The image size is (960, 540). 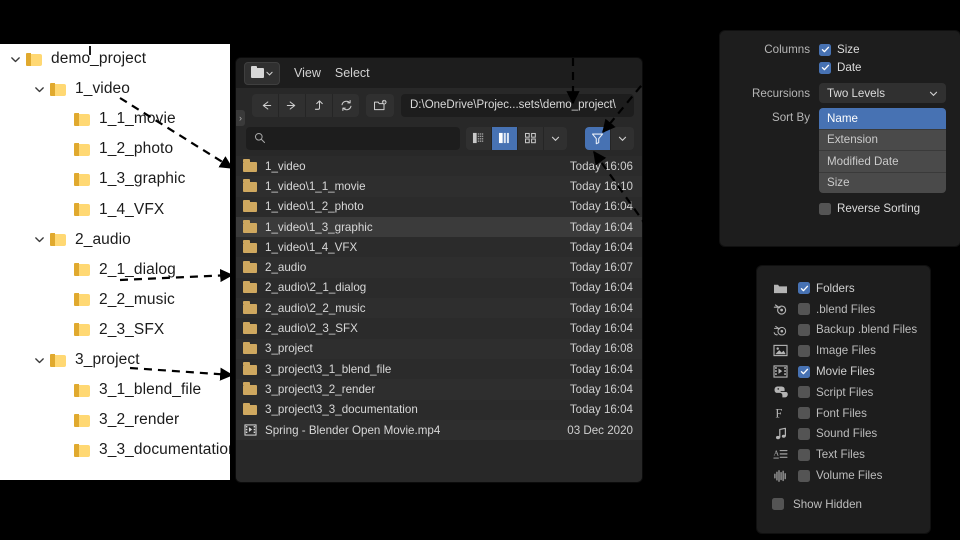 I want to click on horizontal-list-icon, so click(x=504, y=138).